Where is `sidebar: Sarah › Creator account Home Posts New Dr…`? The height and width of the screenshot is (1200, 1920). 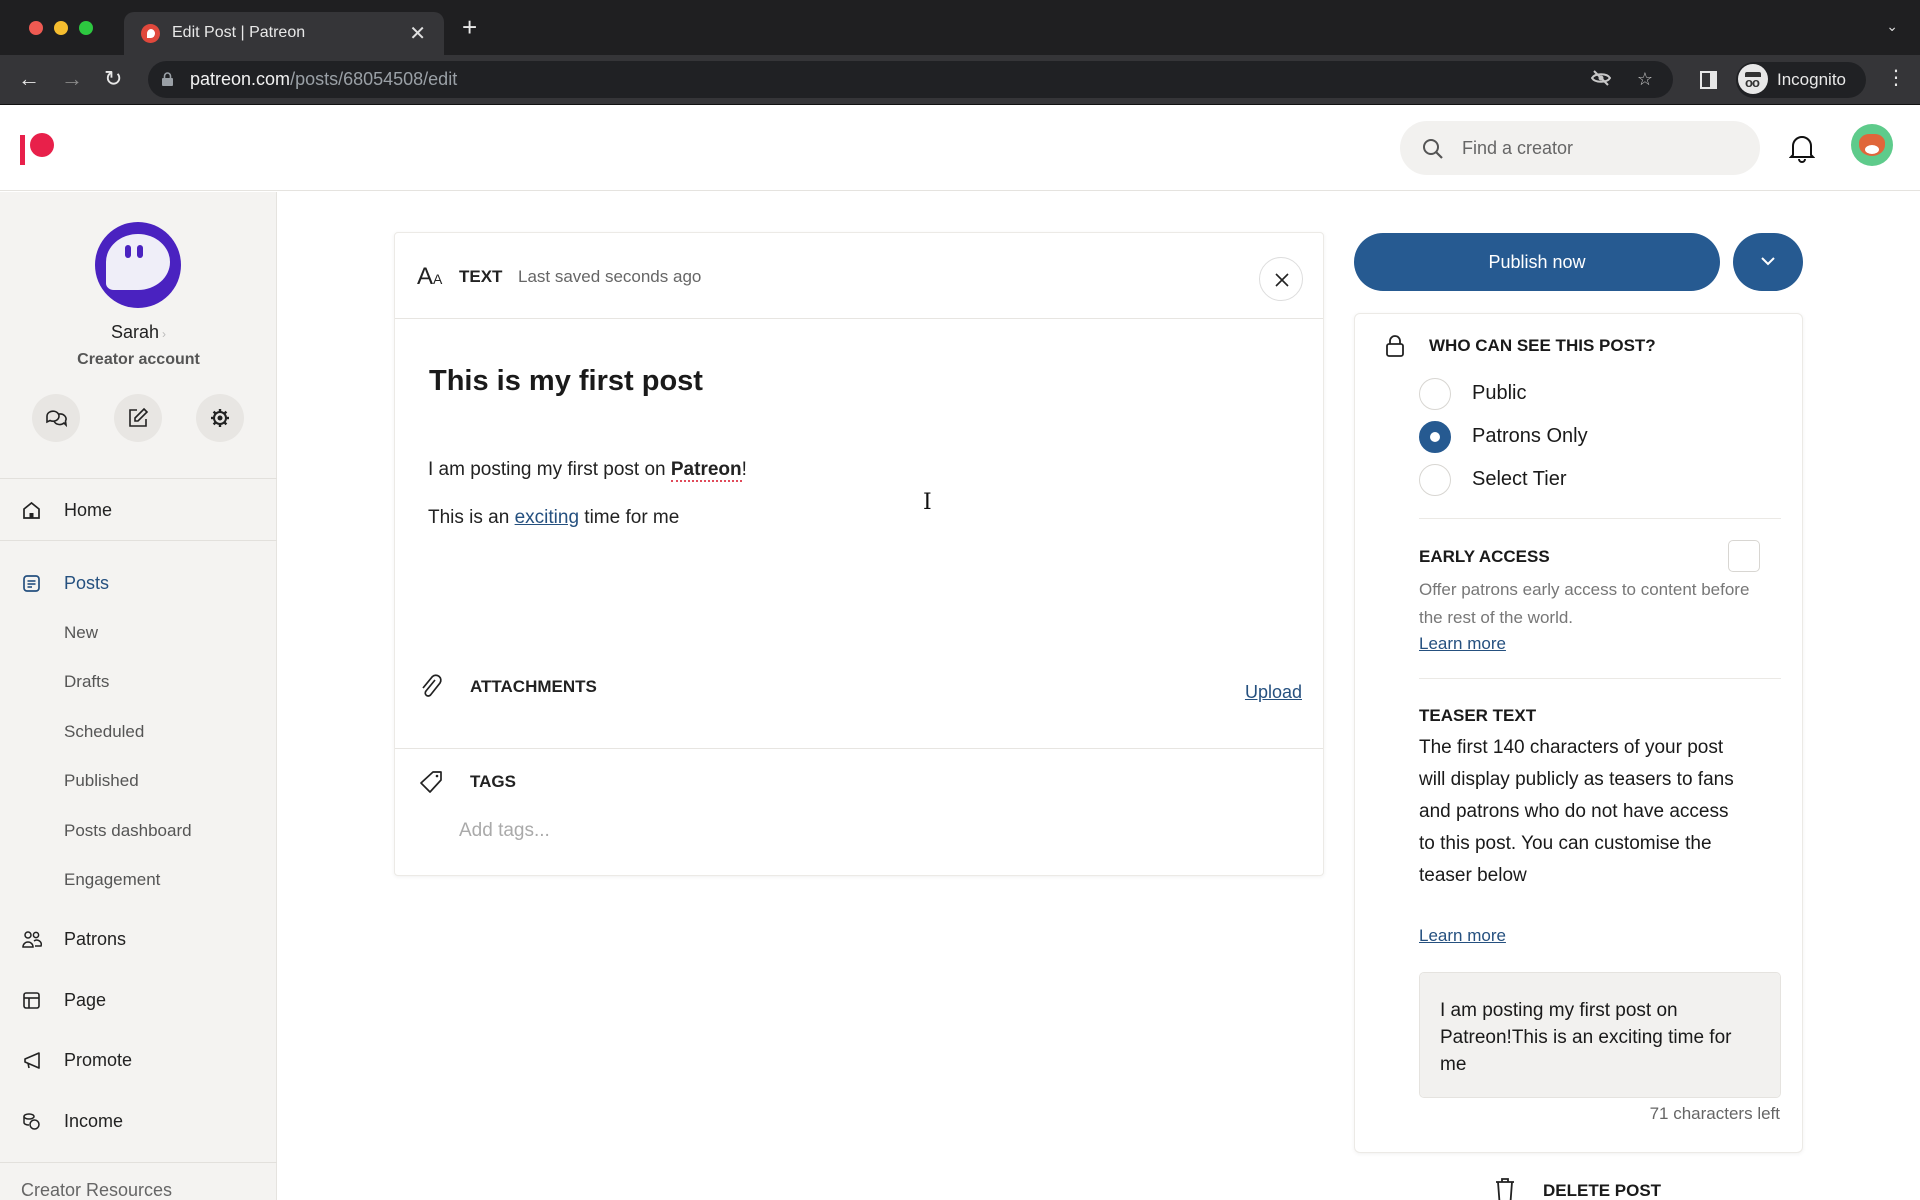 sidebar: Sarah › Creator account Home Posts New Dr… is located at coordinates (138, 696).